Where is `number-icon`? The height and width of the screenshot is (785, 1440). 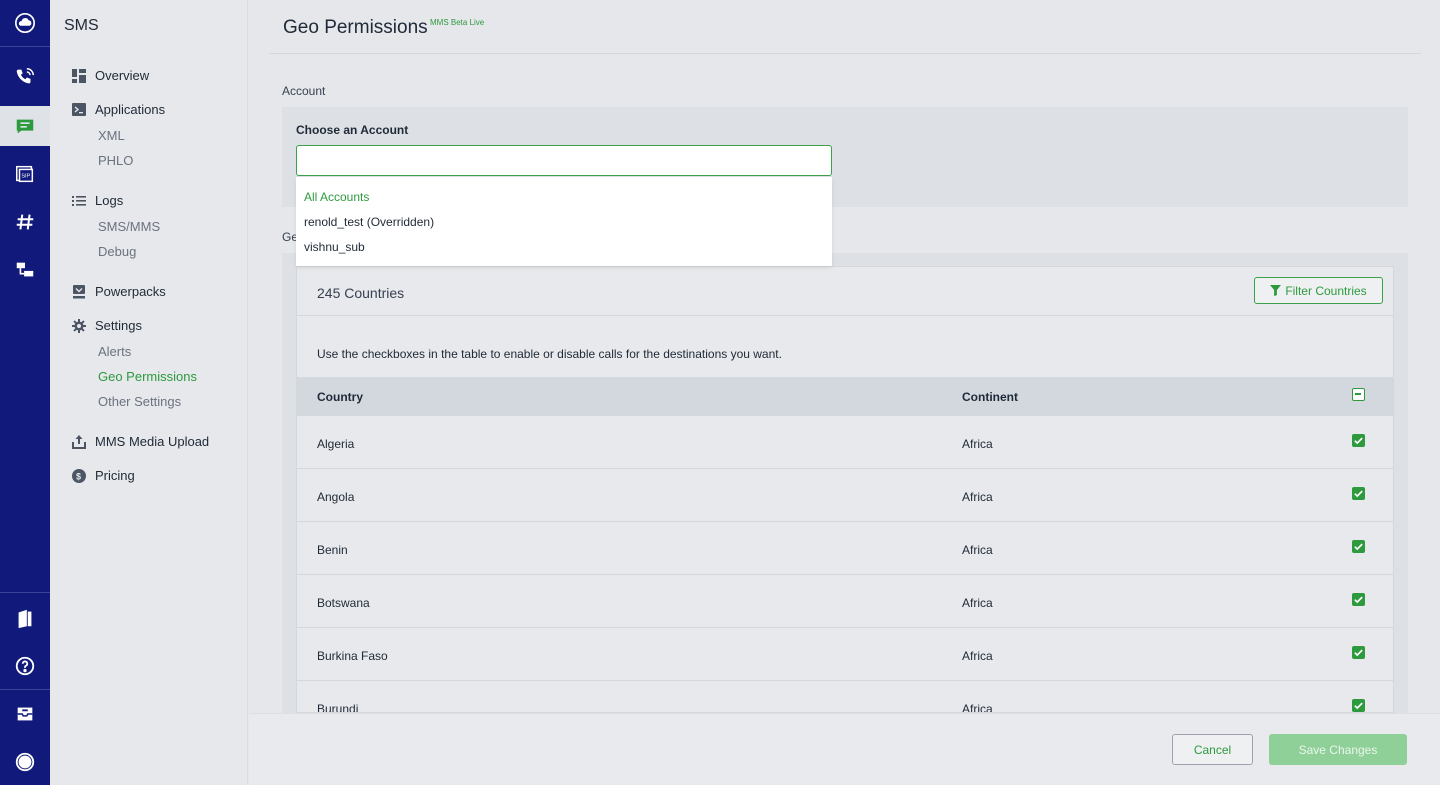 number-icon is located at coordinates (25, 222).